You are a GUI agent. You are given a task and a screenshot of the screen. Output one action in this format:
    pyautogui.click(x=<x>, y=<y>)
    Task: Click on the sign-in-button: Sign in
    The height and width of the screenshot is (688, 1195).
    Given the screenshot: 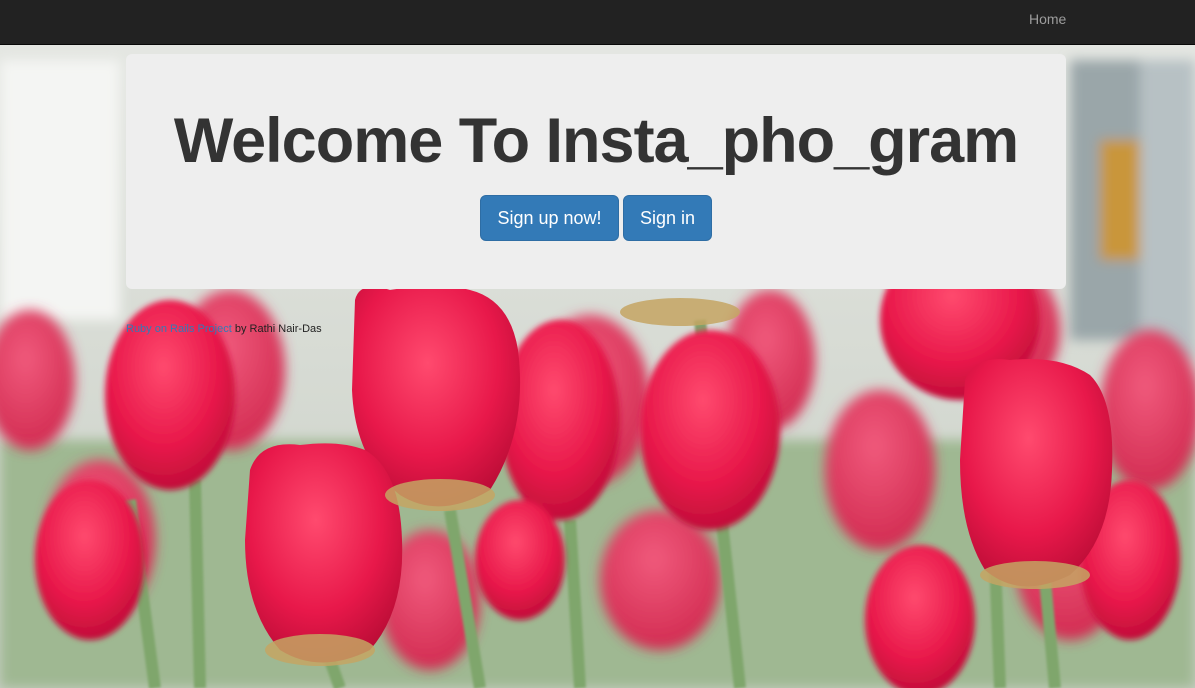 What is the action you would take?
    pyautogui.click(x=667, y=218)
    